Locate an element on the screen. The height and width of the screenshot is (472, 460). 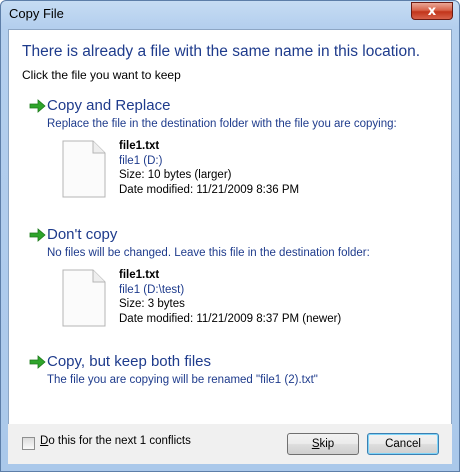
cancel-button: Cancel is located at coordinates (403, 444).